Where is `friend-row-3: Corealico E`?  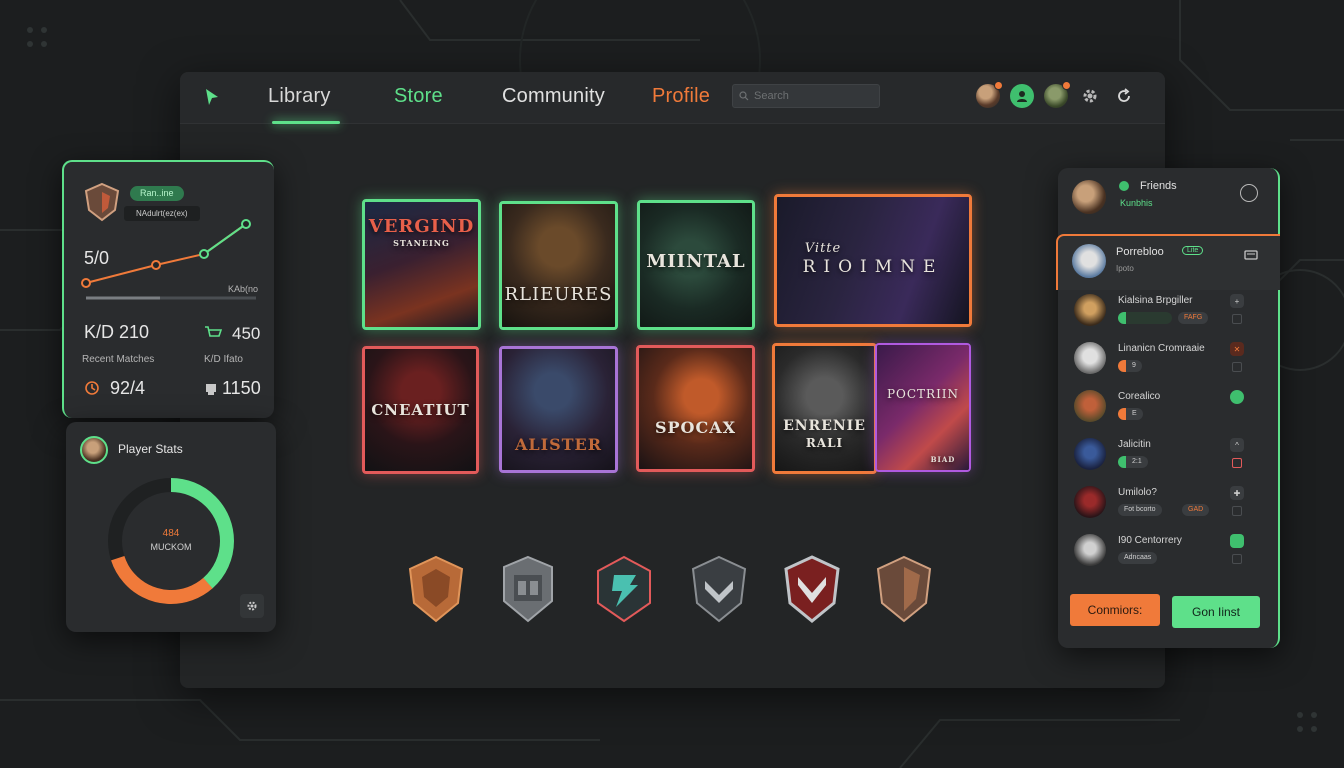
friend-row-3: Corealico E is located at coordinates (1170, 407).